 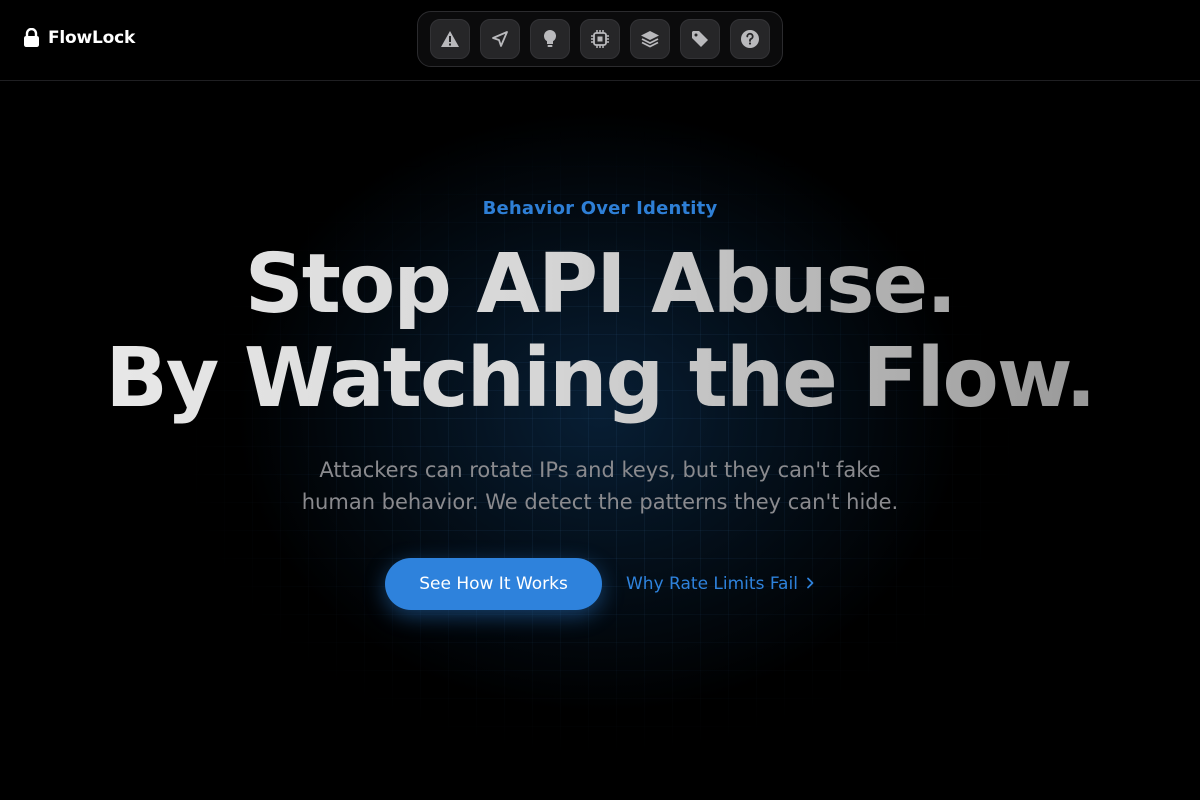 What do you see at coordinates (712, 584) in the screenshot?
I see `link-label: Why Rate Limits Fail` at bounding box center [712, 584].